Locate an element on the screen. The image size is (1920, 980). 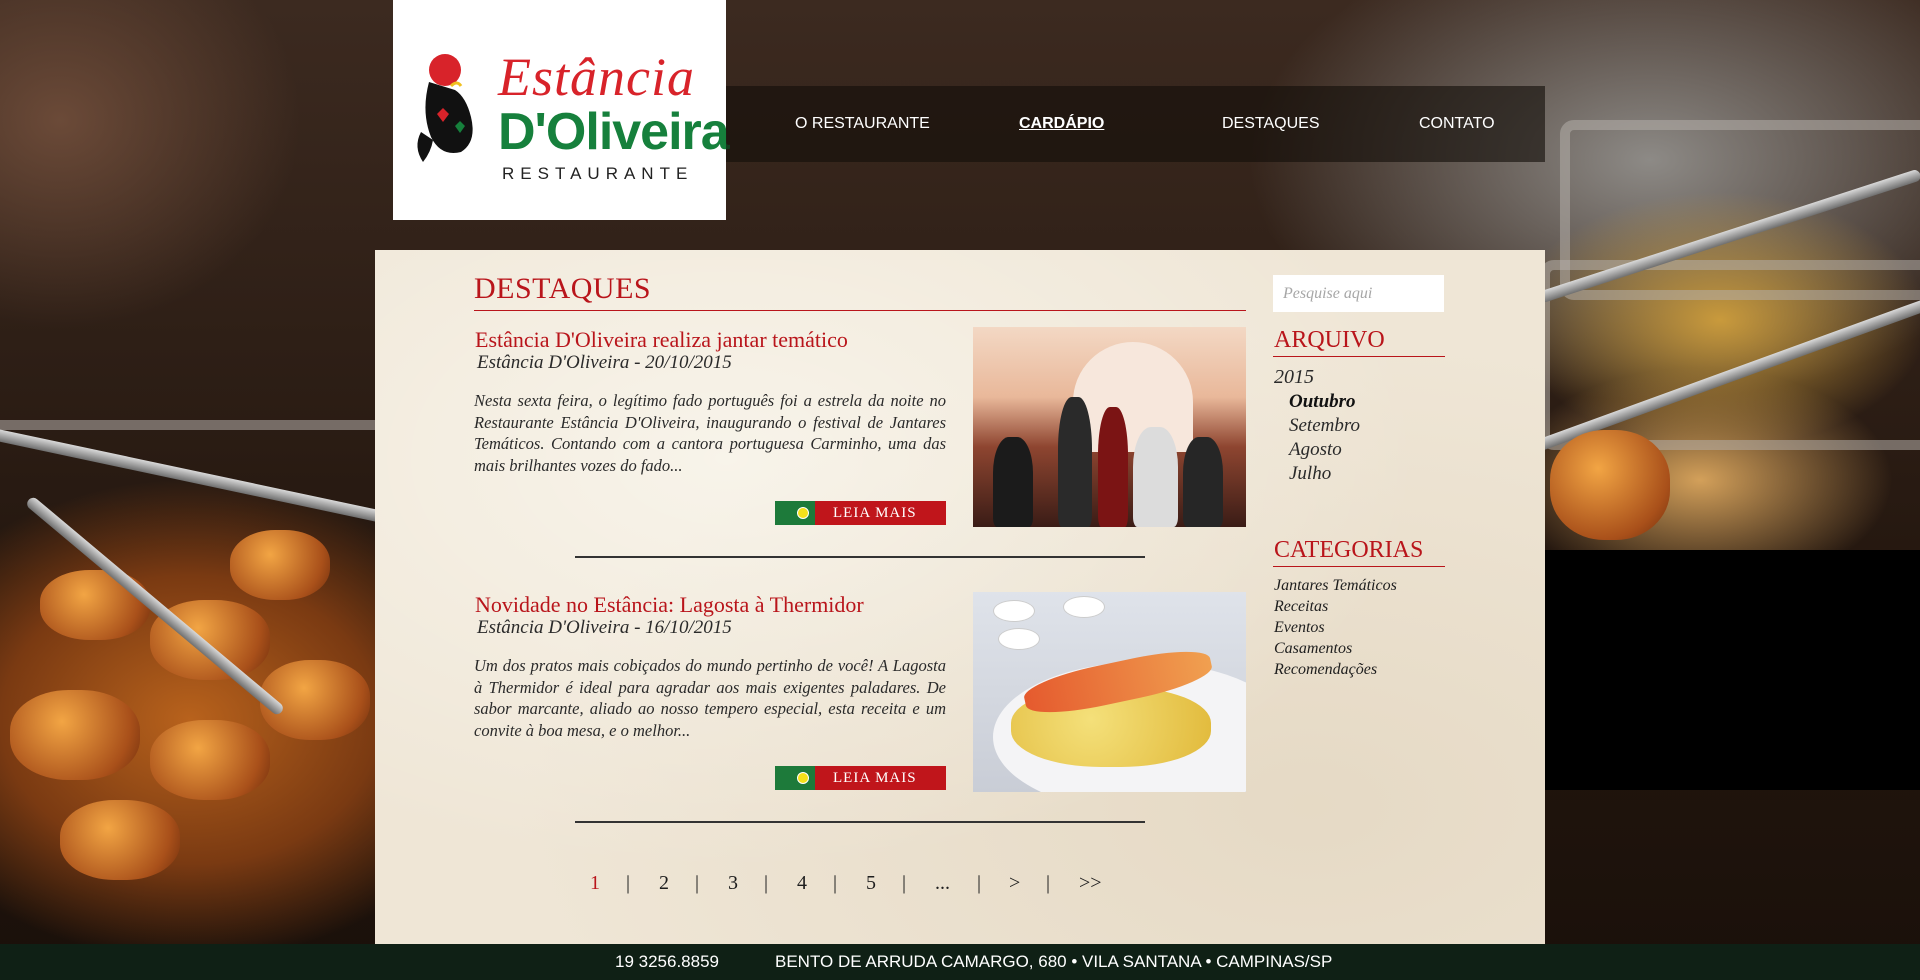
category-link-receitas: Receitas is located at coordinates (1301, 607).